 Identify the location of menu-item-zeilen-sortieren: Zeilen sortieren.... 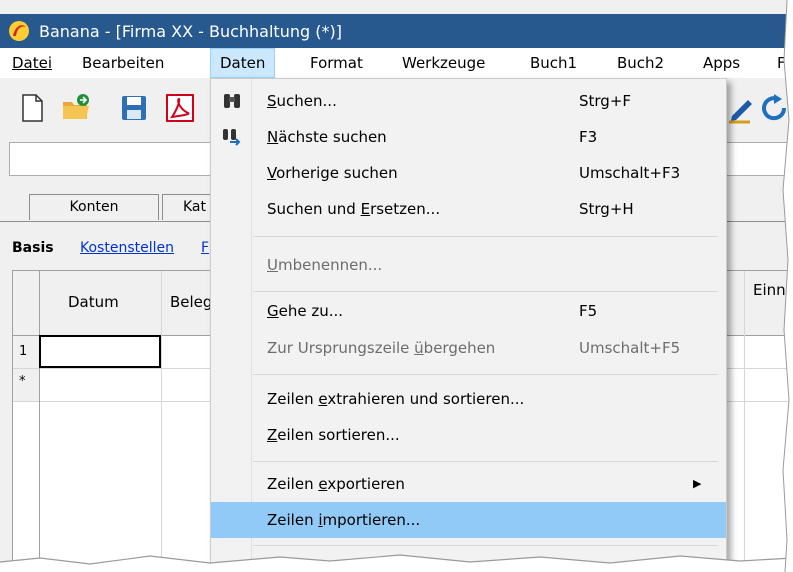
(468, 435).